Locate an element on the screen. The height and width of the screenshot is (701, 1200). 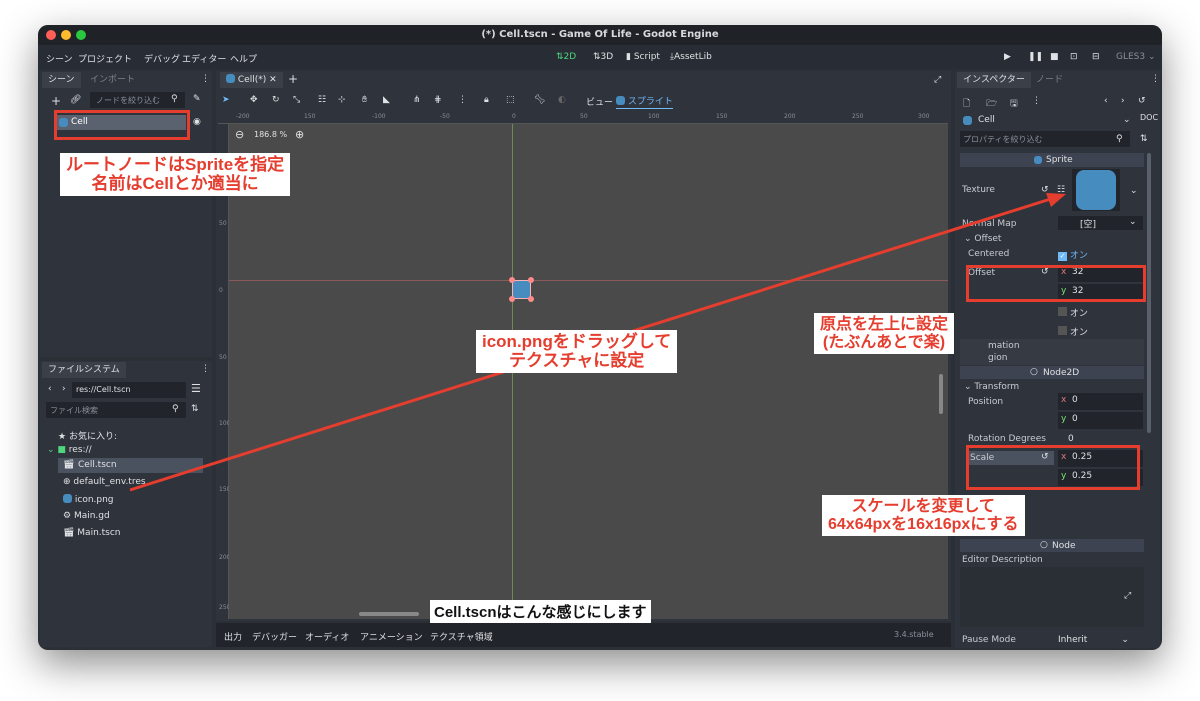
annotation-text: 名前はCellとか適当に is located at coordinates (175, 183).